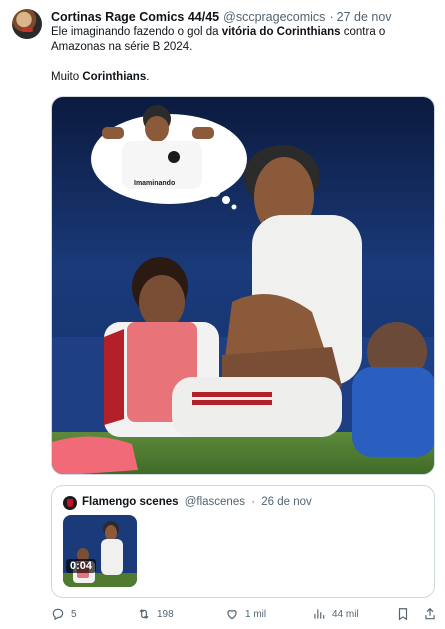  I want to click on bookmark-icon, so click(403, 614).